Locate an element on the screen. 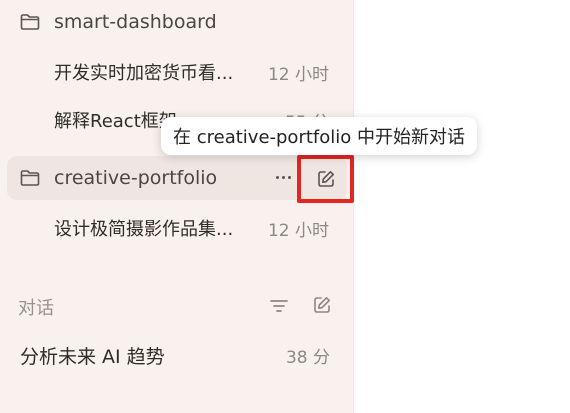  new-chat-icon is located at coordinates (325, 179).